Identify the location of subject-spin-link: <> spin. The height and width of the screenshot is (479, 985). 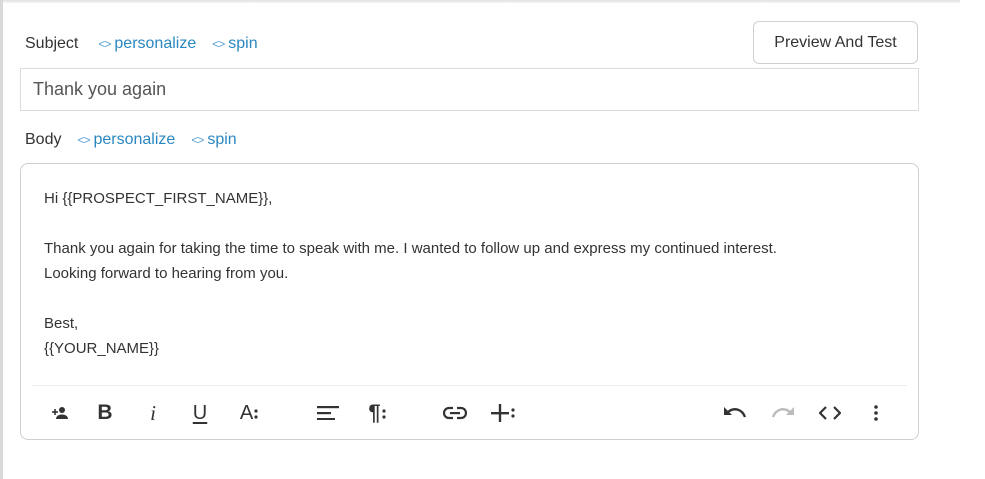
(234, 44).